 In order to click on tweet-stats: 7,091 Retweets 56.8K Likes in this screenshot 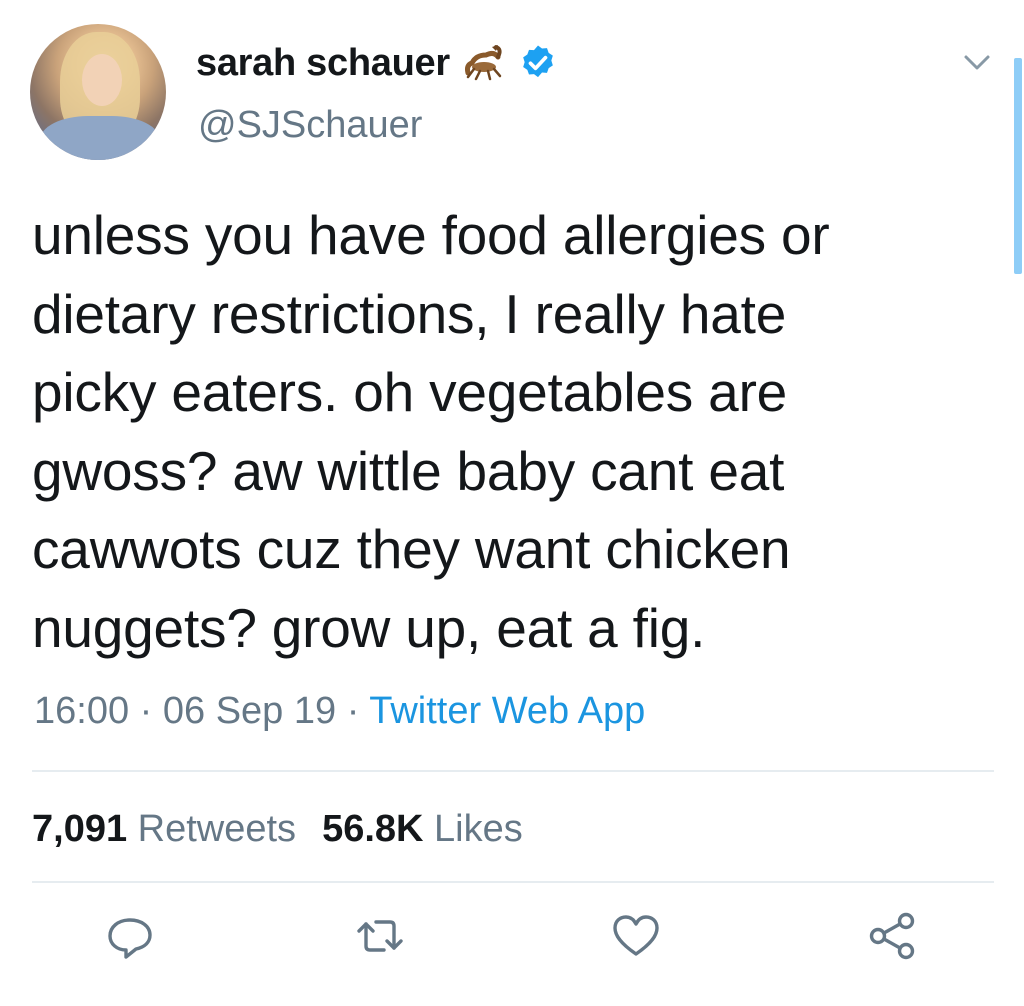, I will do `click(277, 829)`.